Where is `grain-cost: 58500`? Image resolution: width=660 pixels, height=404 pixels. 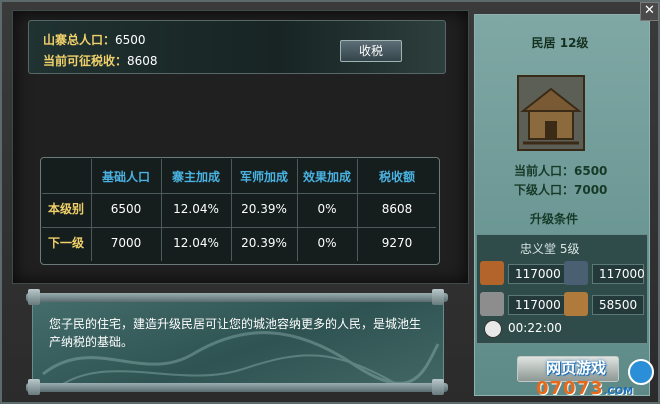
grain-cost: 58500 is located at coordinates (618, 305).